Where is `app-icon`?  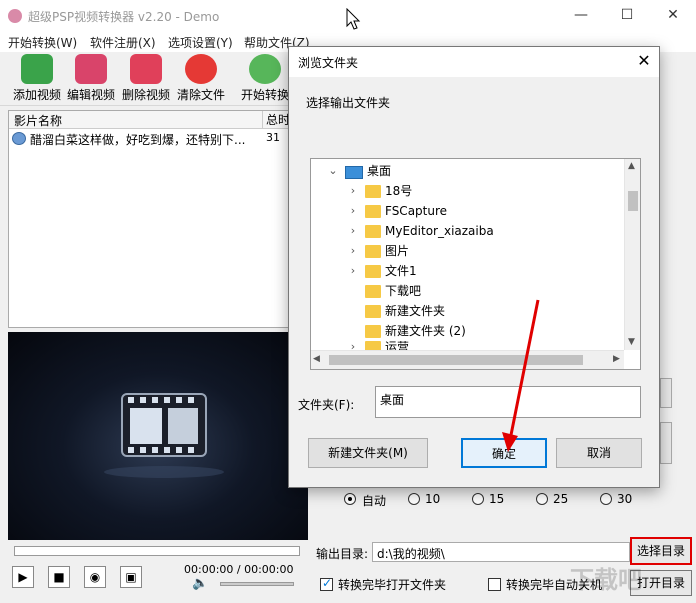
app-icon is located at coordinates (15, 16).